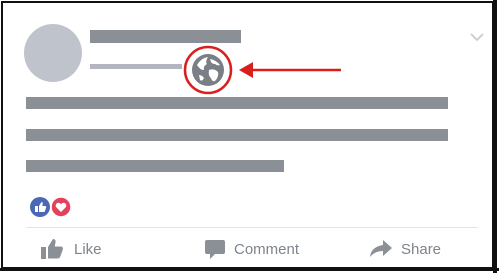 This screenshot has width=499, height=273. I want to click on reaction-summary, so click(54, 207).